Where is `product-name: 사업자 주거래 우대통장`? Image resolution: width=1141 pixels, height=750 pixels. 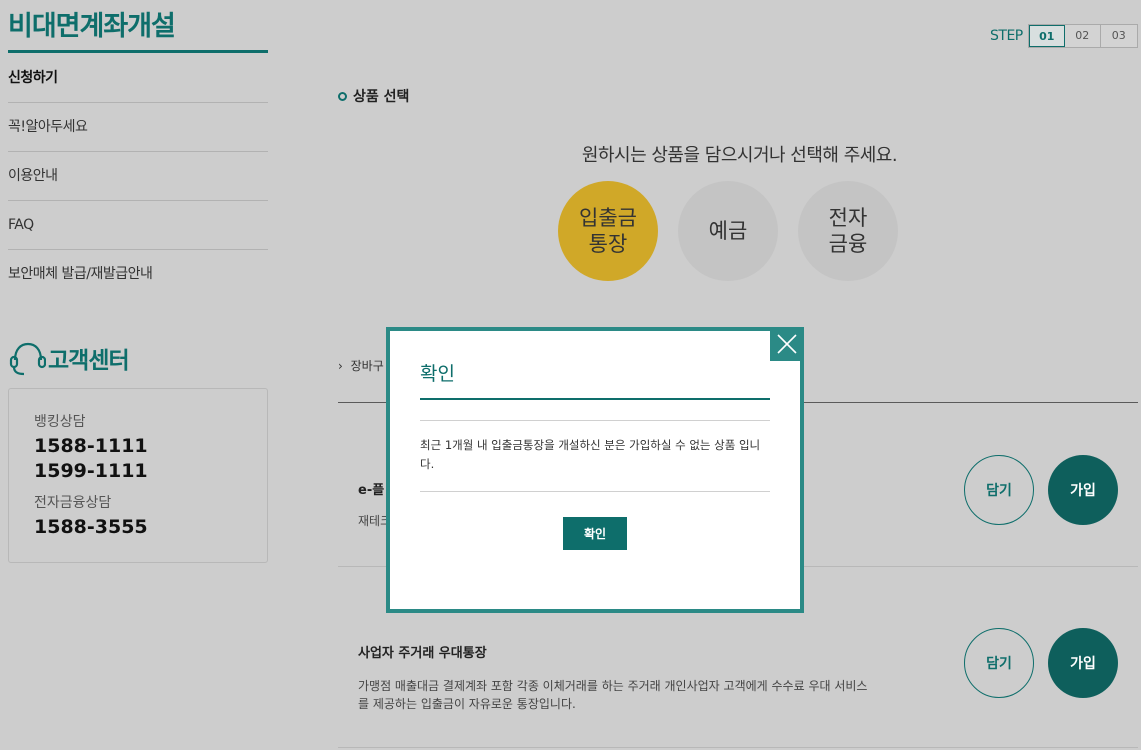
product-name: 사업자 주거래 우대통장 is located at coordinates (422, 653).